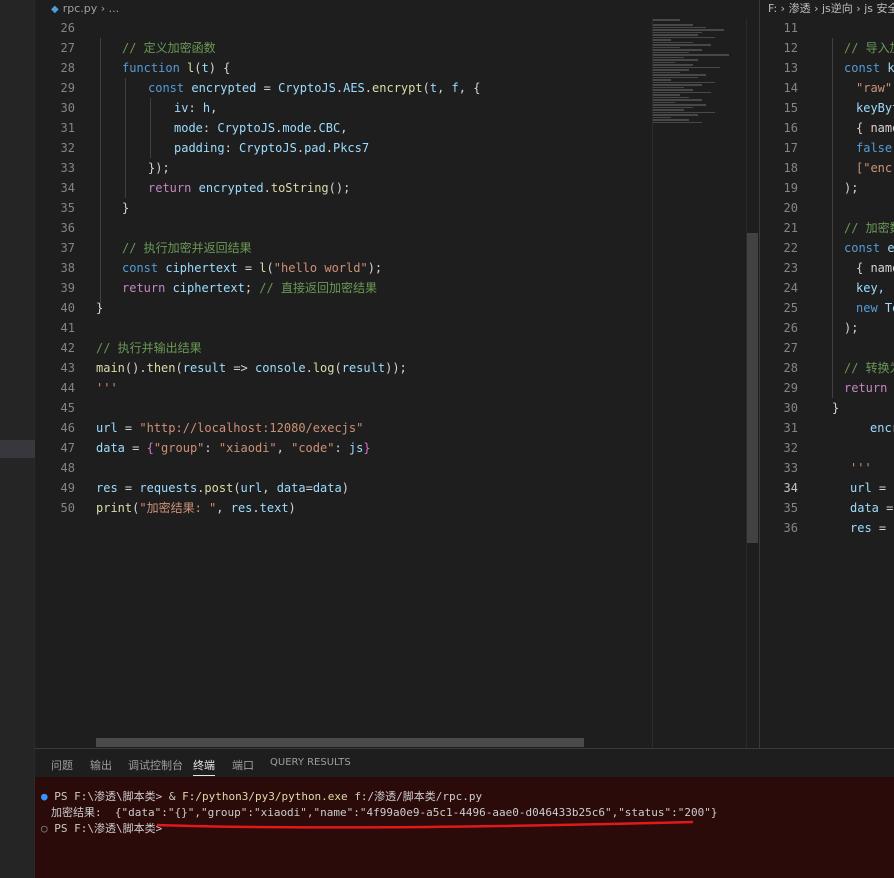  Describe the element at coordinates (55, 468) in the screenshot. I see `line-number: 48` at that location.